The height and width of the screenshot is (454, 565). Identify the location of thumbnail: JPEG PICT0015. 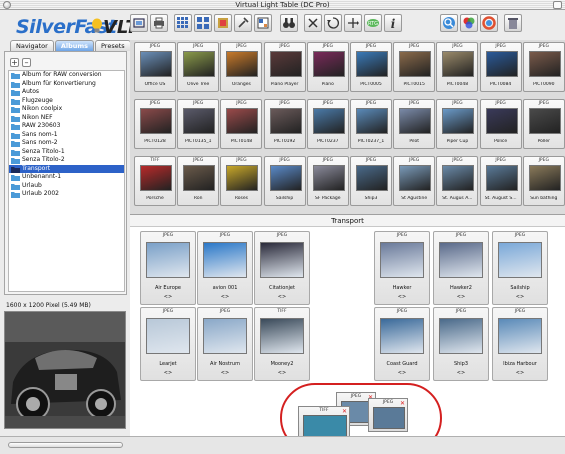
(414, 67).